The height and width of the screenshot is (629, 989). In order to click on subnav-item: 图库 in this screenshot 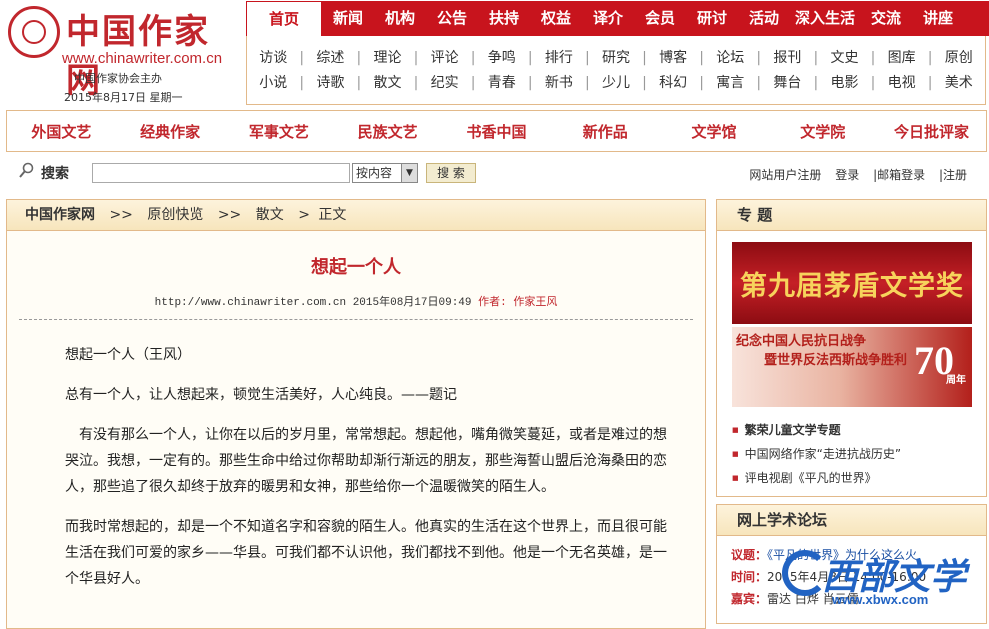, I will do `click(901, 58)`.